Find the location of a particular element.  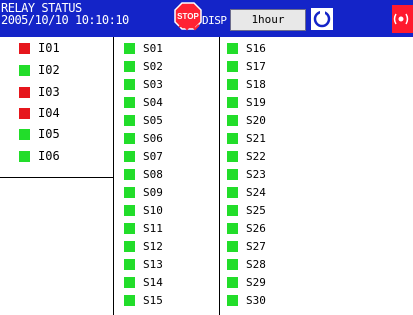

list-item: S01 is located at coordinates (143, 48).